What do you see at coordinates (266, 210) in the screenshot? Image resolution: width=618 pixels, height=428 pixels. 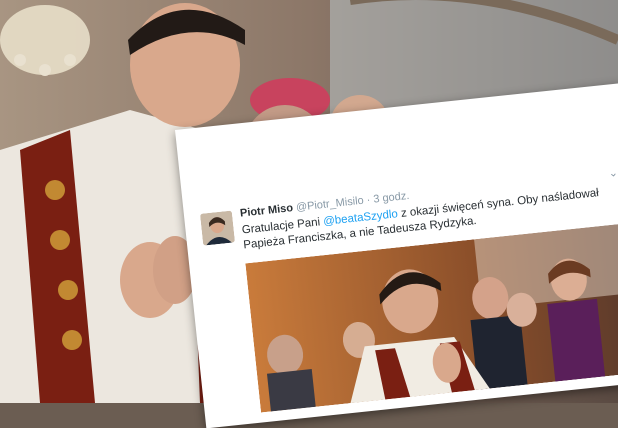 I see `author-name: Piotr Miso` at bounding box center [266, 210].